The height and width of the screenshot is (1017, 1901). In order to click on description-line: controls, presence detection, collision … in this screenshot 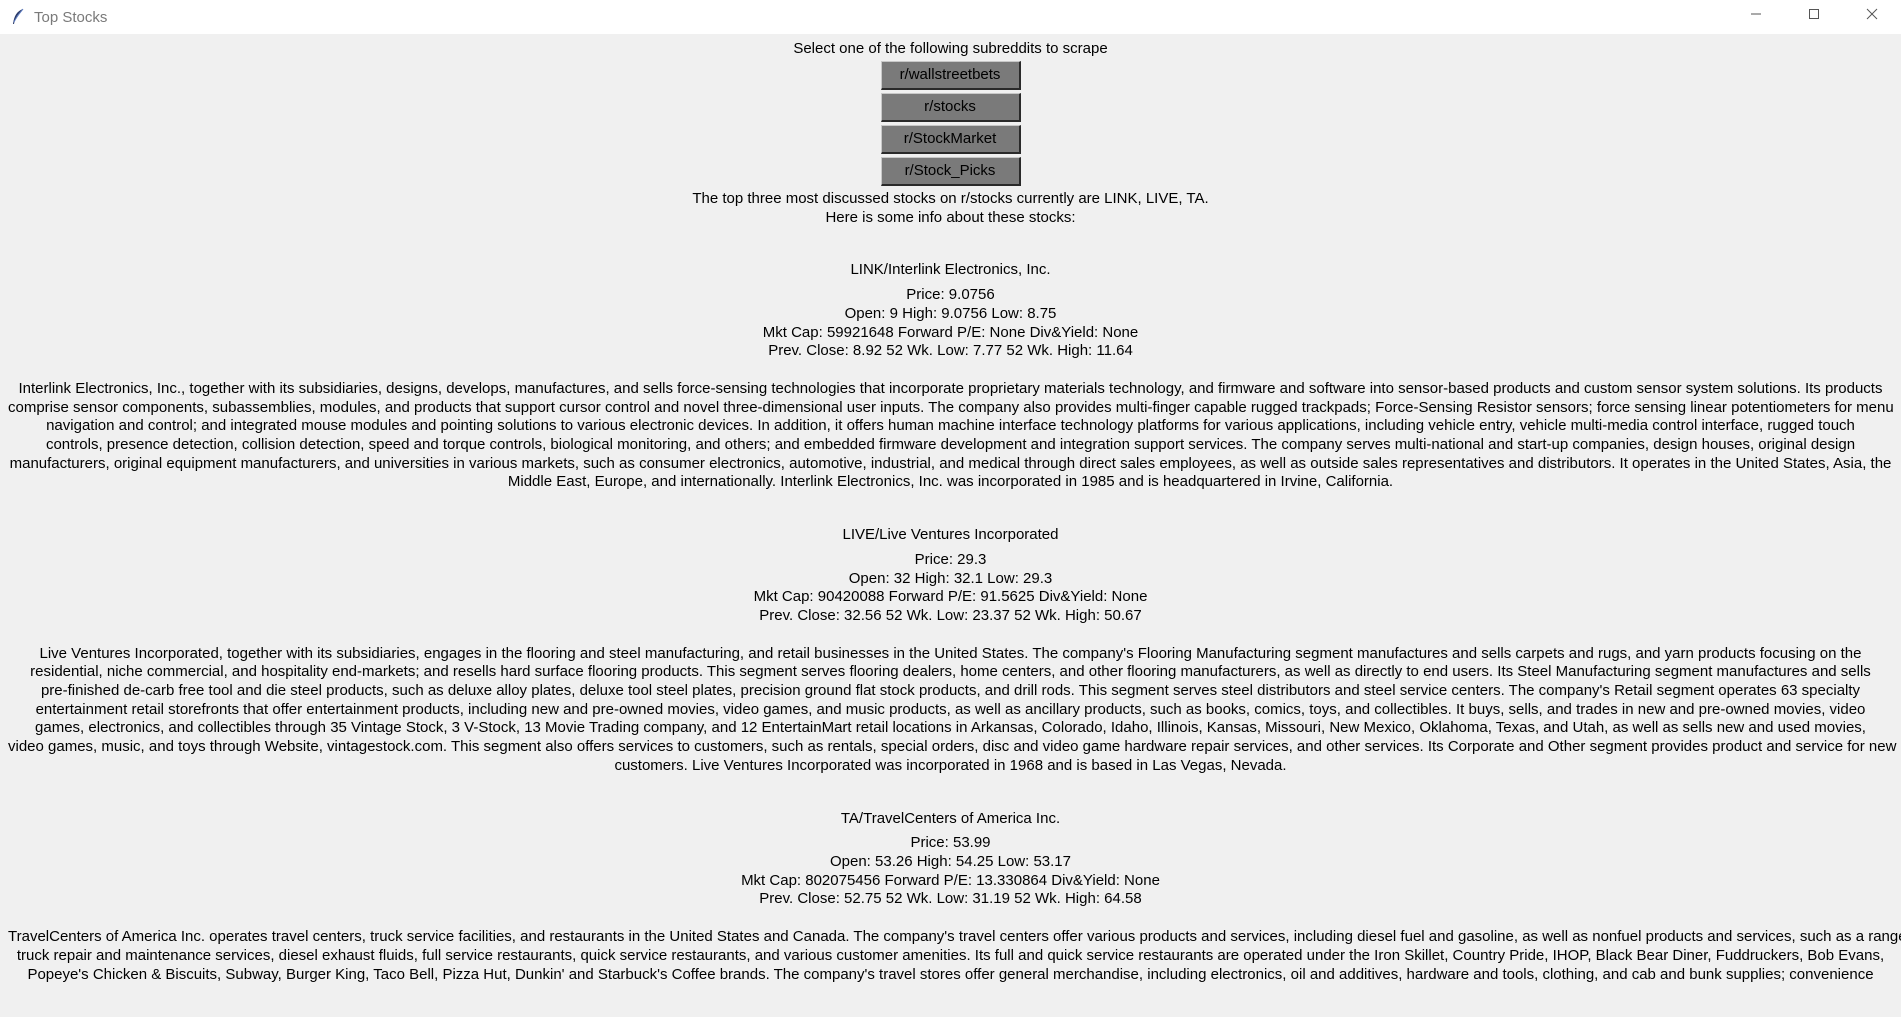, I will do `click(950, 445)`.